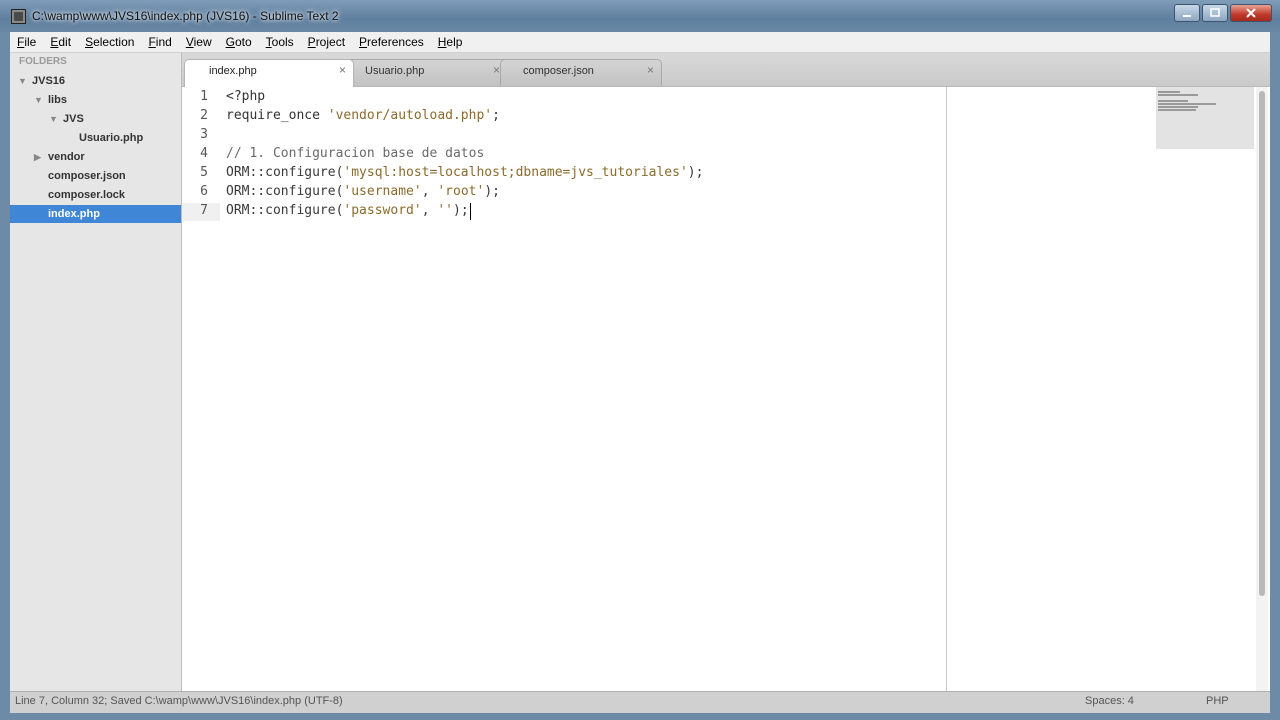 Image resolution: width=1280 pixels, height=720 pixels. What do you see at coordinates (239, 42) in the screenshot?
I see `menu-goto: Goto` at bounding box center [239, 42].